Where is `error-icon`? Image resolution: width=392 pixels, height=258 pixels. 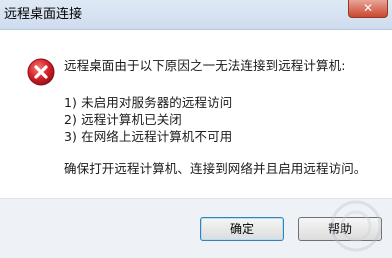
error-icon is located at coordinates (41, 72).